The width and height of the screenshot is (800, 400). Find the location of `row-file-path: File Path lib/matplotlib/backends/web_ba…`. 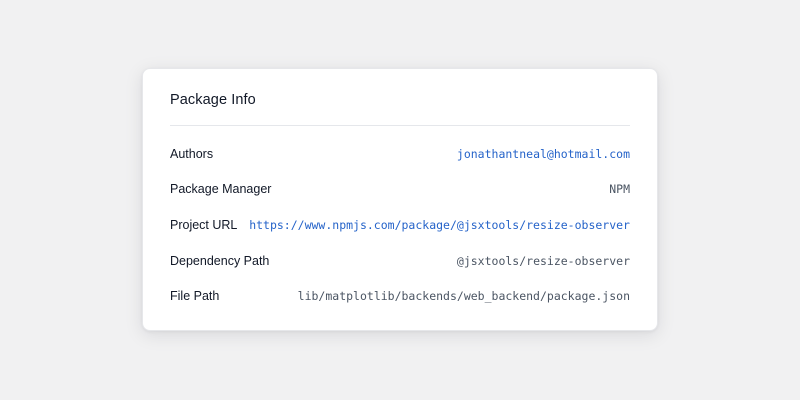

row-file-path: File Path lib/matplotlib/backends/web_ba… is located at coordinates (400, 296).